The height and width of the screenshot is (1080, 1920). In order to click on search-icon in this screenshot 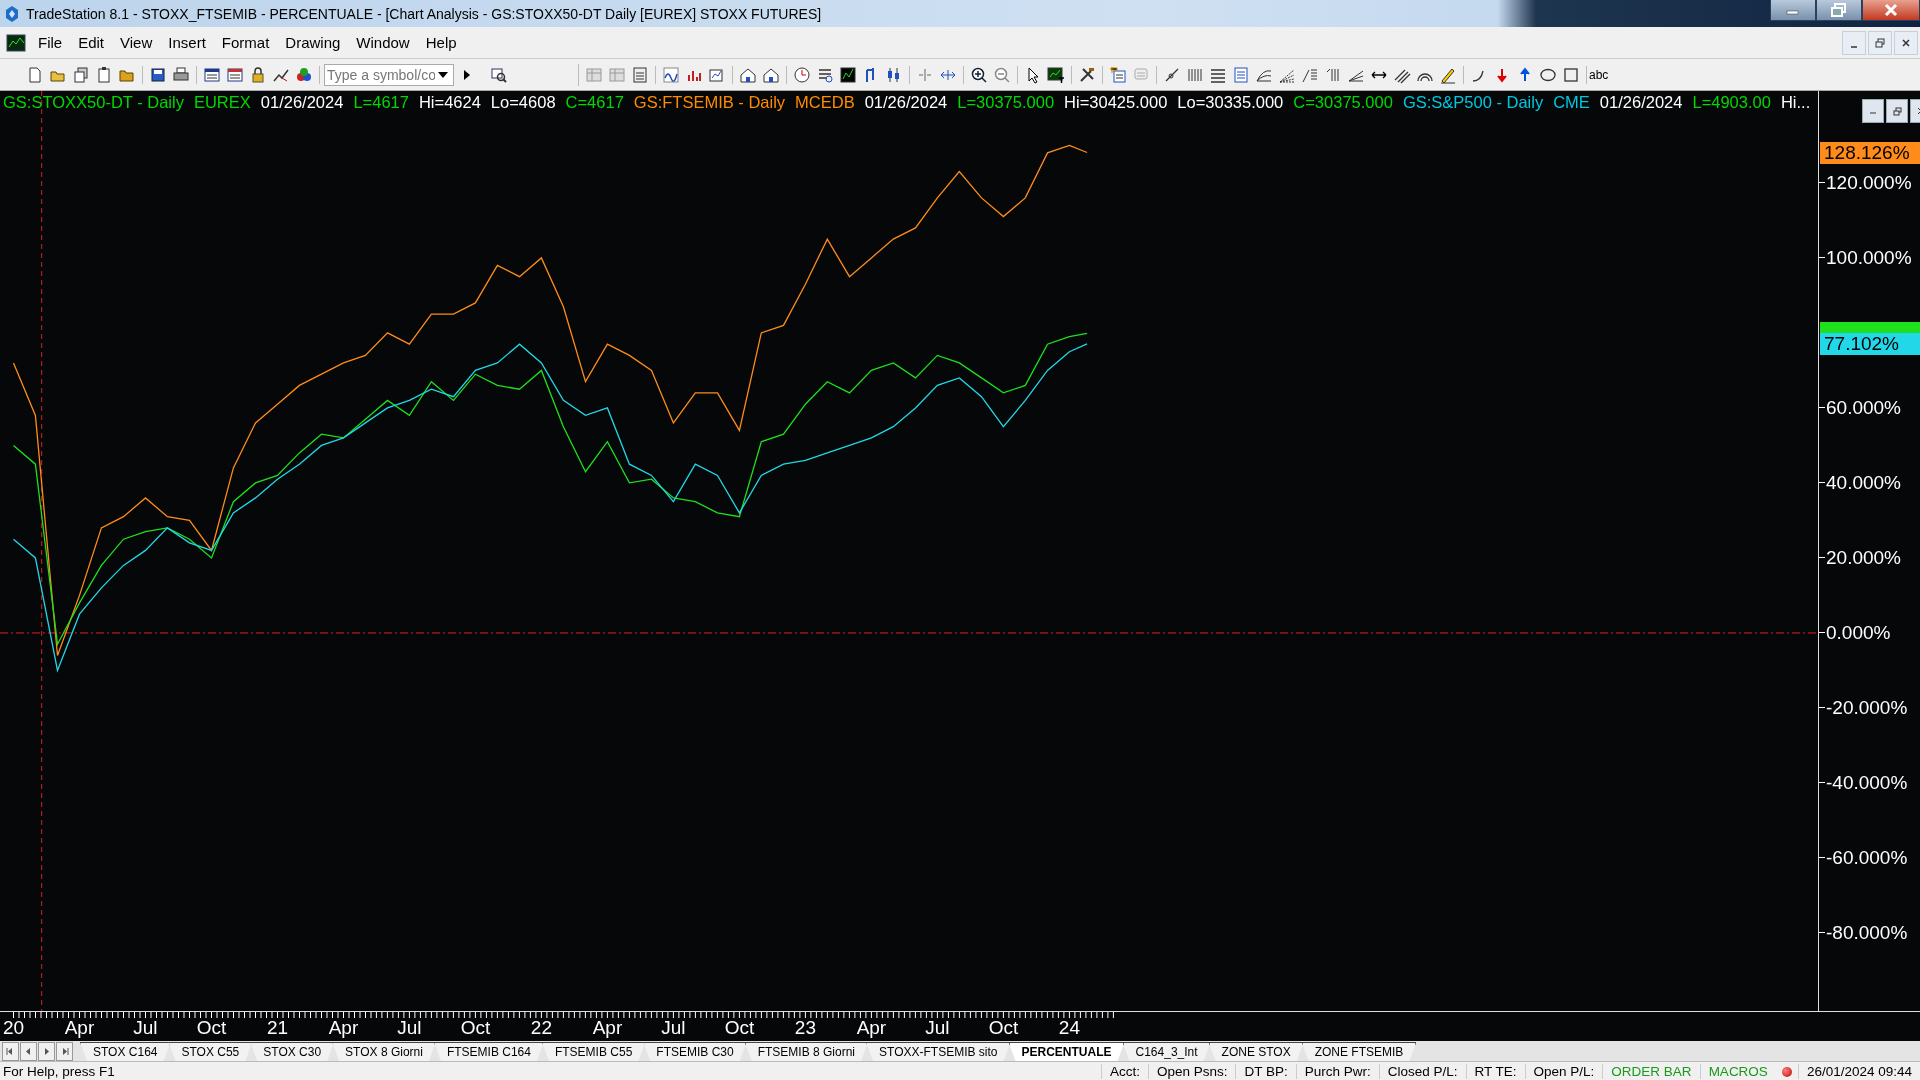, I will do `click(499, 74)`.